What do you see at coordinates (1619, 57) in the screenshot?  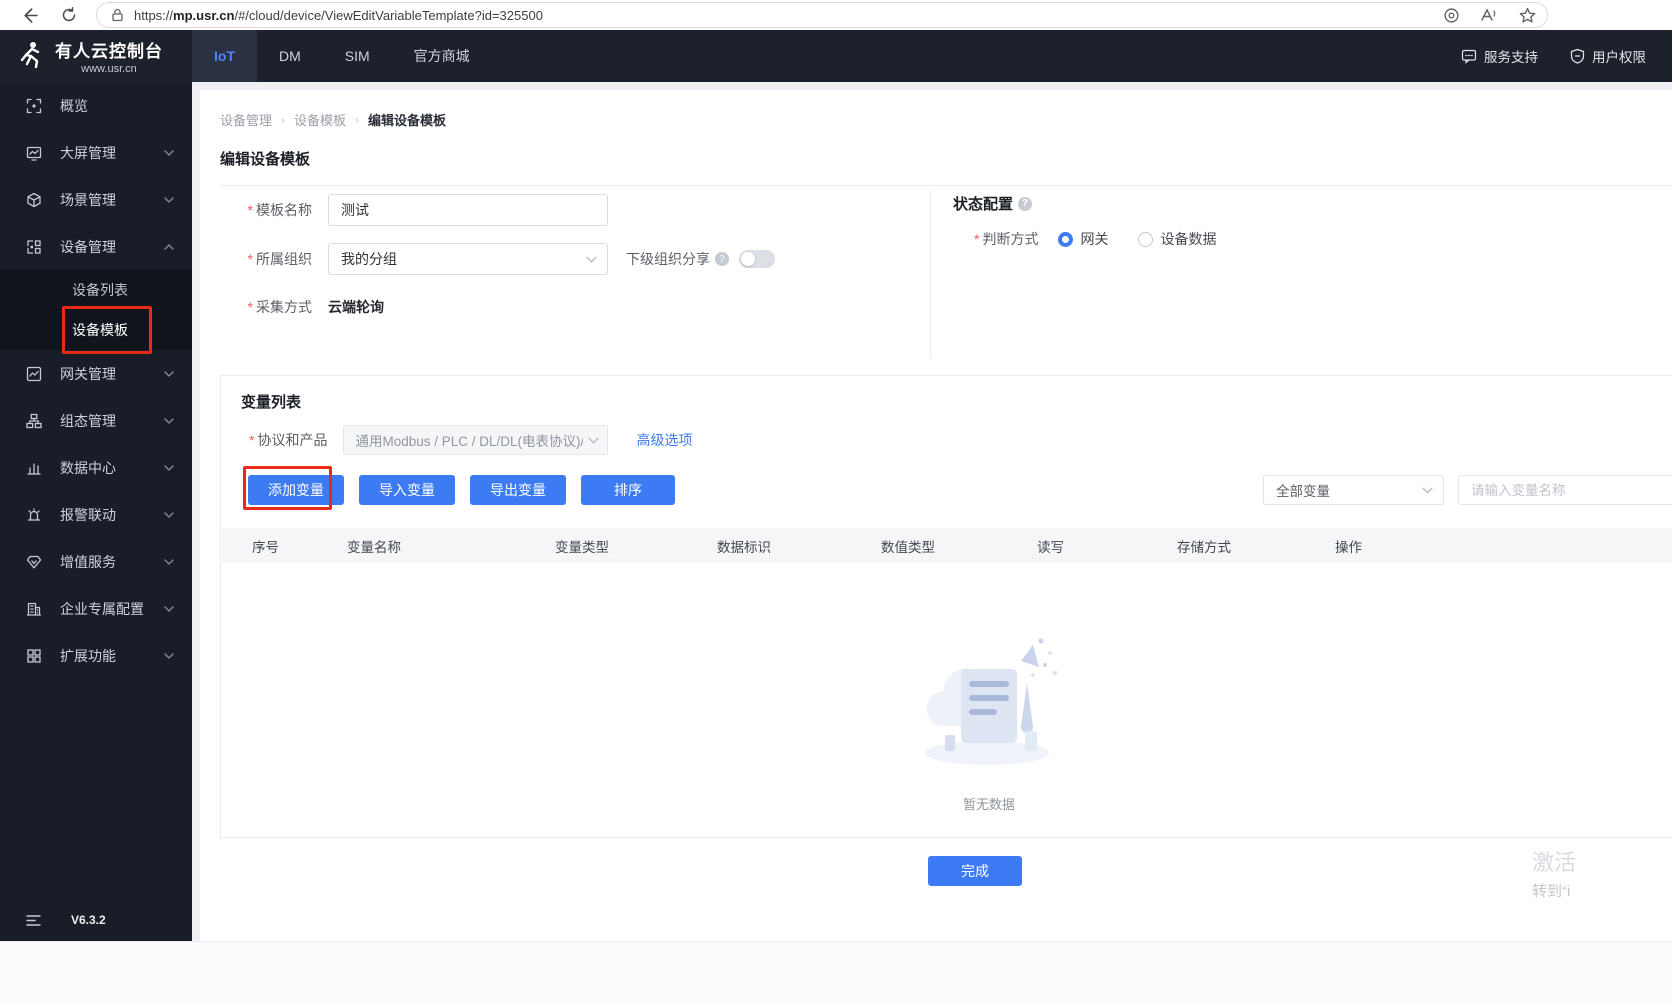 I see `user-permission-label: 用户权限` at bounding box center [1619, 57].